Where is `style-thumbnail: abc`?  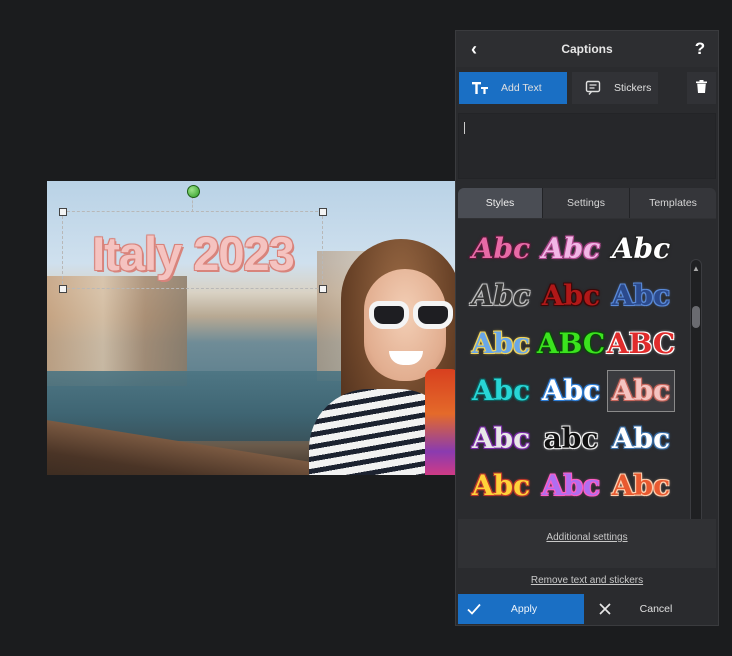
style-thumbnail: abc is located at coordinates (571, 438).